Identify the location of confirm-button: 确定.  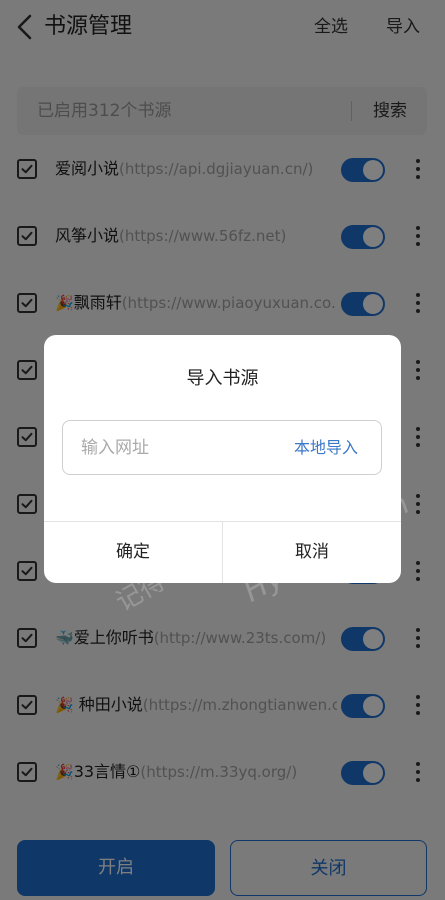
(133, 552).